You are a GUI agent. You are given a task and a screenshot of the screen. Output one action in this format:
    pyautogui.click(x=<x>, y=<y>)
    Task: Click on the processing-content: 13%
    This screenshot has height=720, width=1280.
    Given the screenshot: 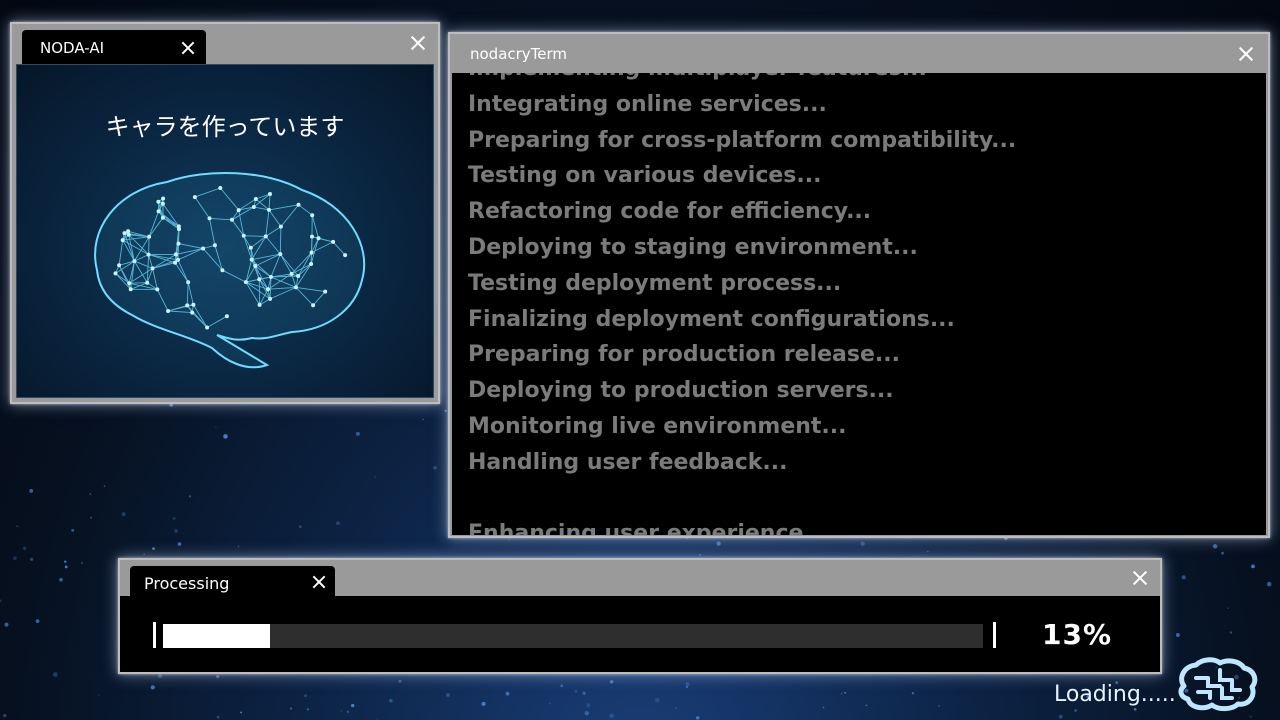 What is the action you would take?
    pyautogui.click(x=640, y=634)
    